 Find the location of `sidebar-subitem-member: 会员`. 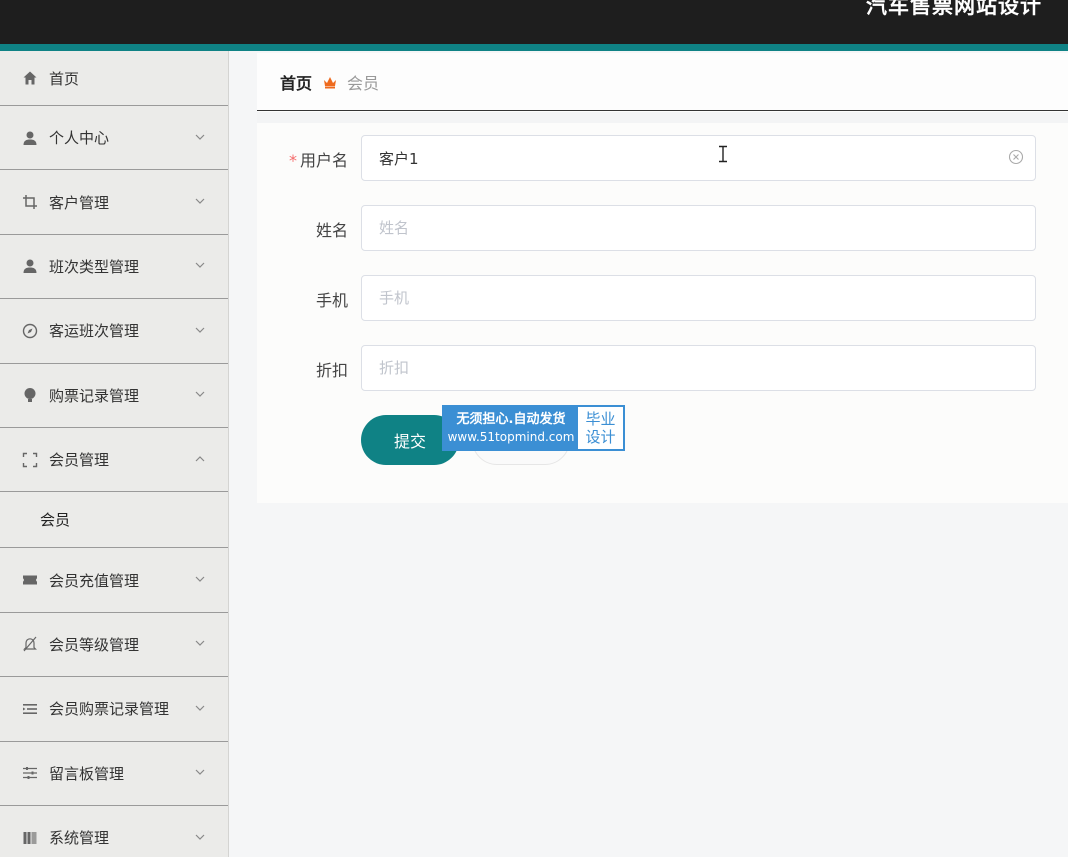

sidebar-subitem-member: 会员 is located at coordinates (114, 520).